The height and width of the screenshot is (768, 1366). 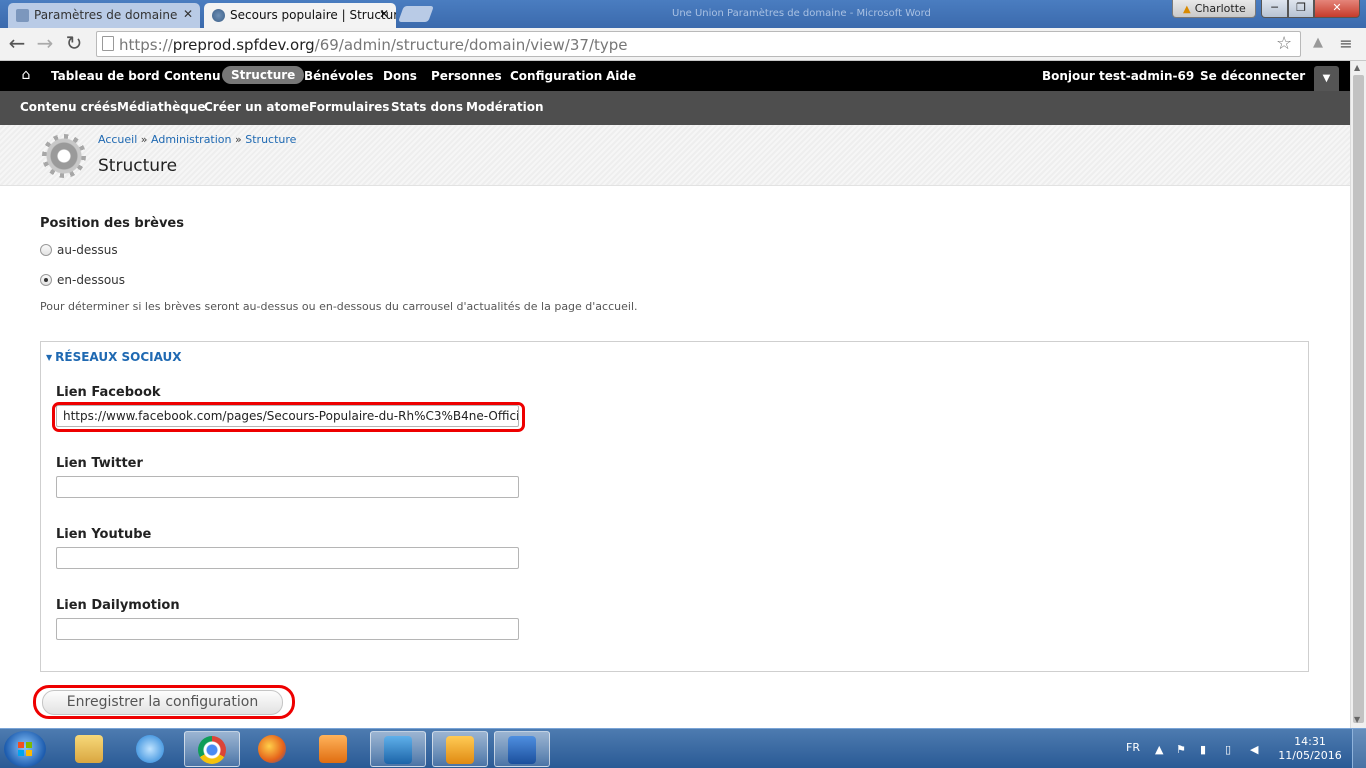 What do you see at coordinates (621, 76) in the screenshot?
I see `admin-menu-help: Aide` at bounding box center [621, 76].